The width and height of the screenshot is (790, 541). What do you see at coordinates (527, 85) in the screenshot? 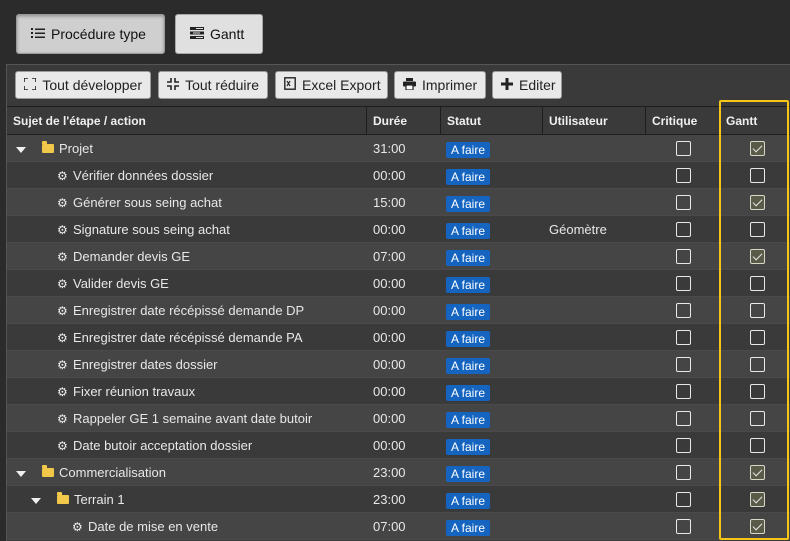
I see `edit-button: Editer` at bounding box center [527, 85].